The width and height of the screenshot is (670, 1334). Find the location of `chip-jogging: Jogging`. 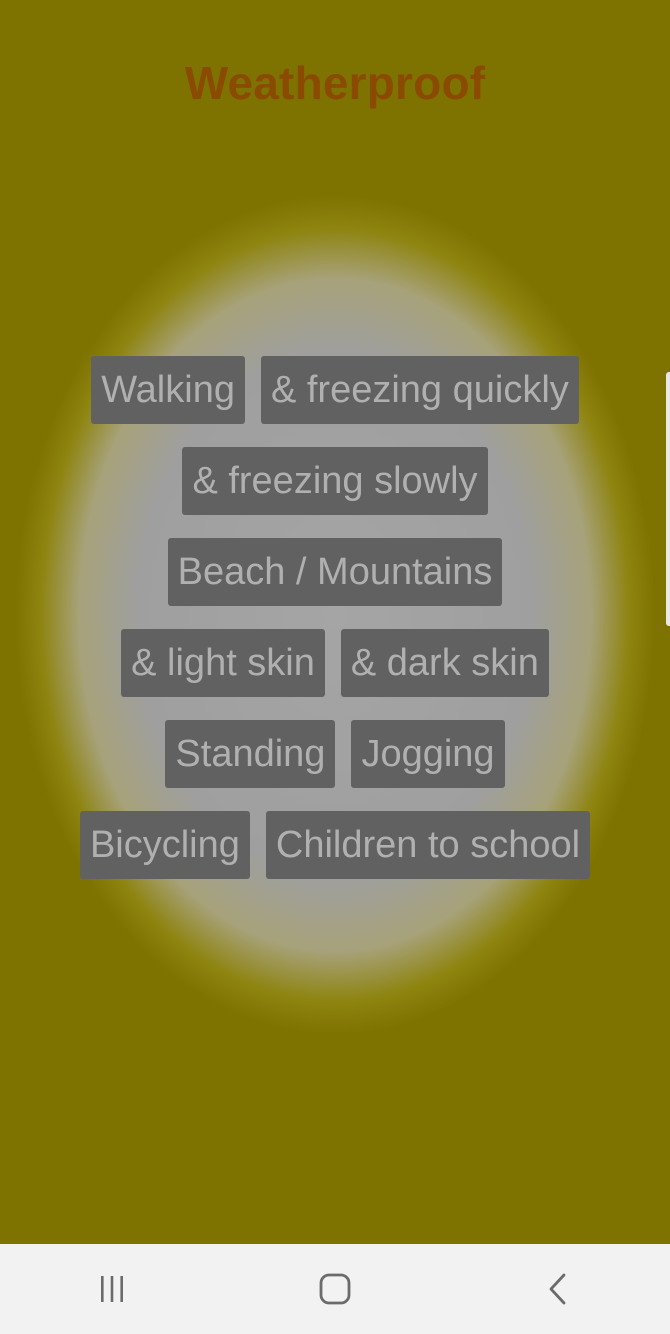

chip-jogging: Jogging is located at coordinates (428, 754).